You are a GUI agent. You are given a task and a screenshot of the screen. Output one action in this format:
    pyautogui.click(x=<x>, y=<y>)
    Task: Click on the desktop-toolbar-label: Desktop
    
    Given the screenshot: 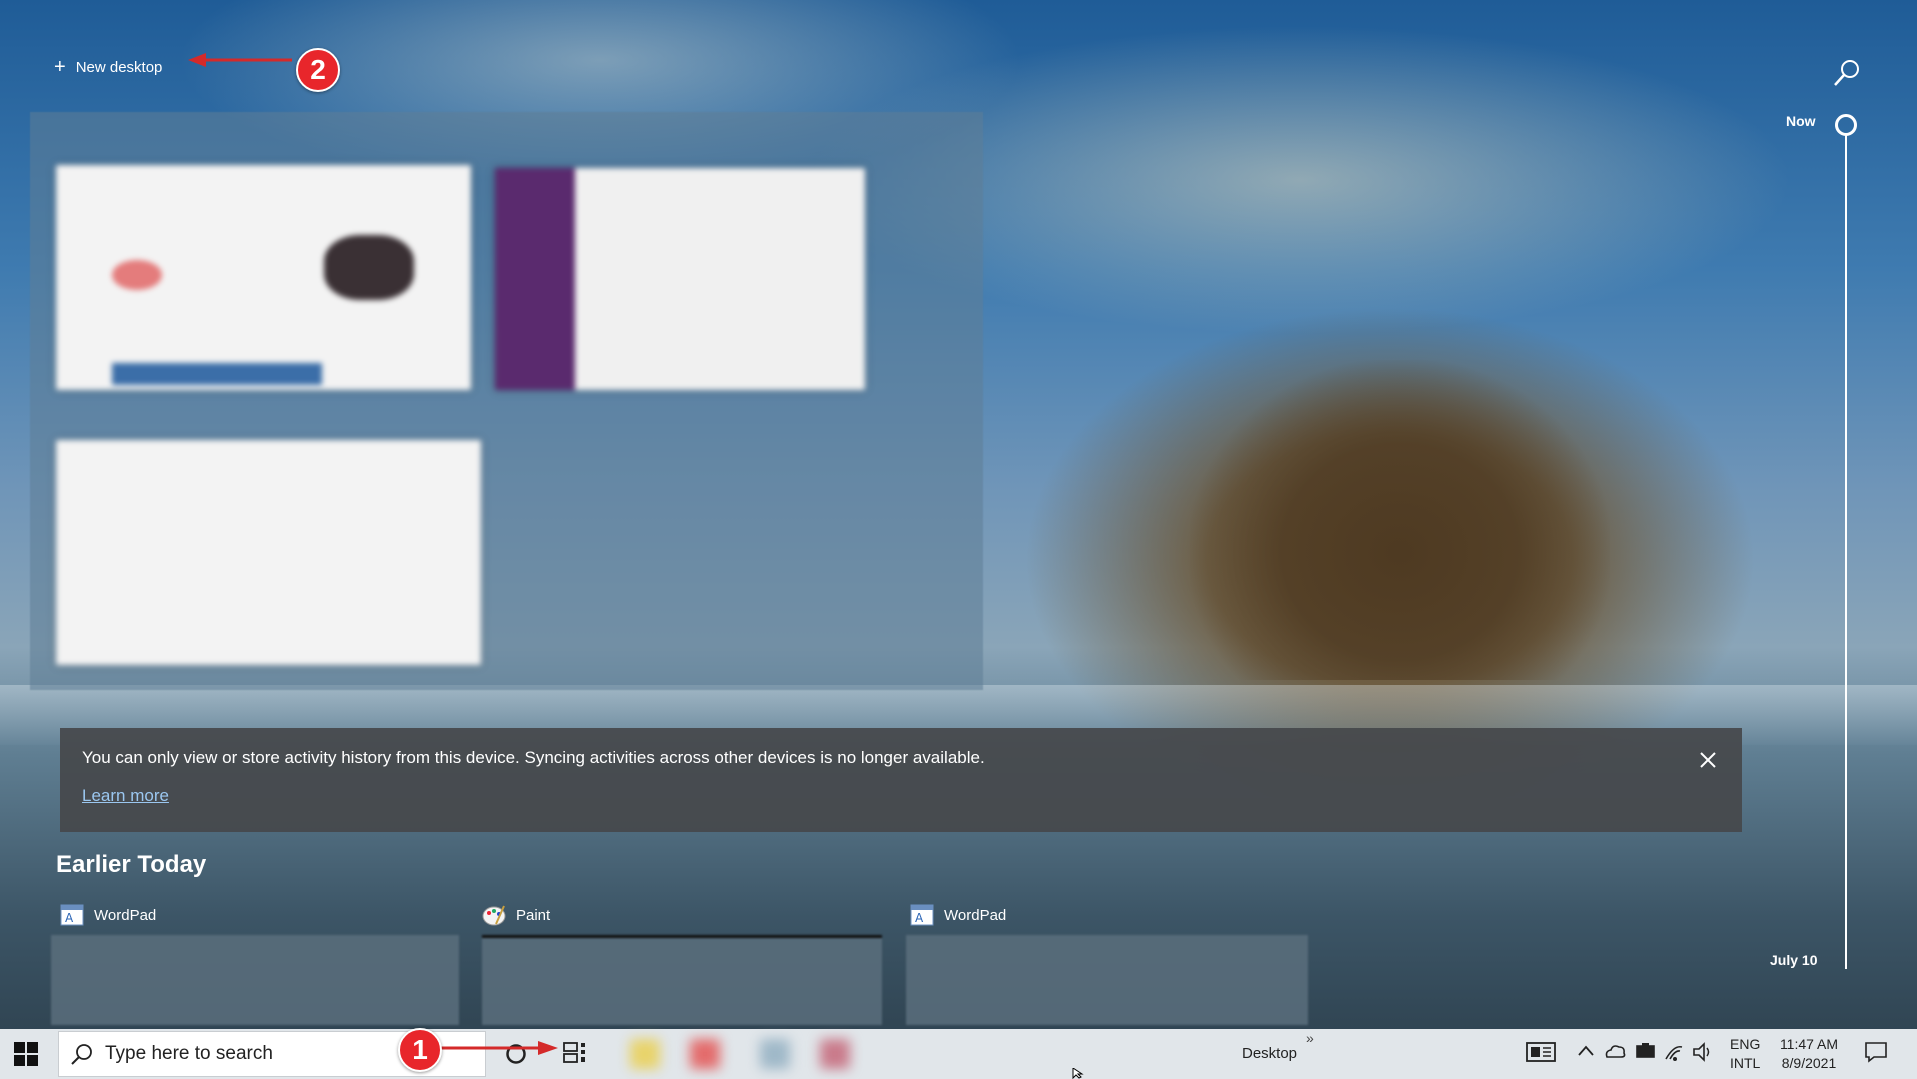 What is the action you would take?
    pyautogui.click(x=1269, y=1053)
    